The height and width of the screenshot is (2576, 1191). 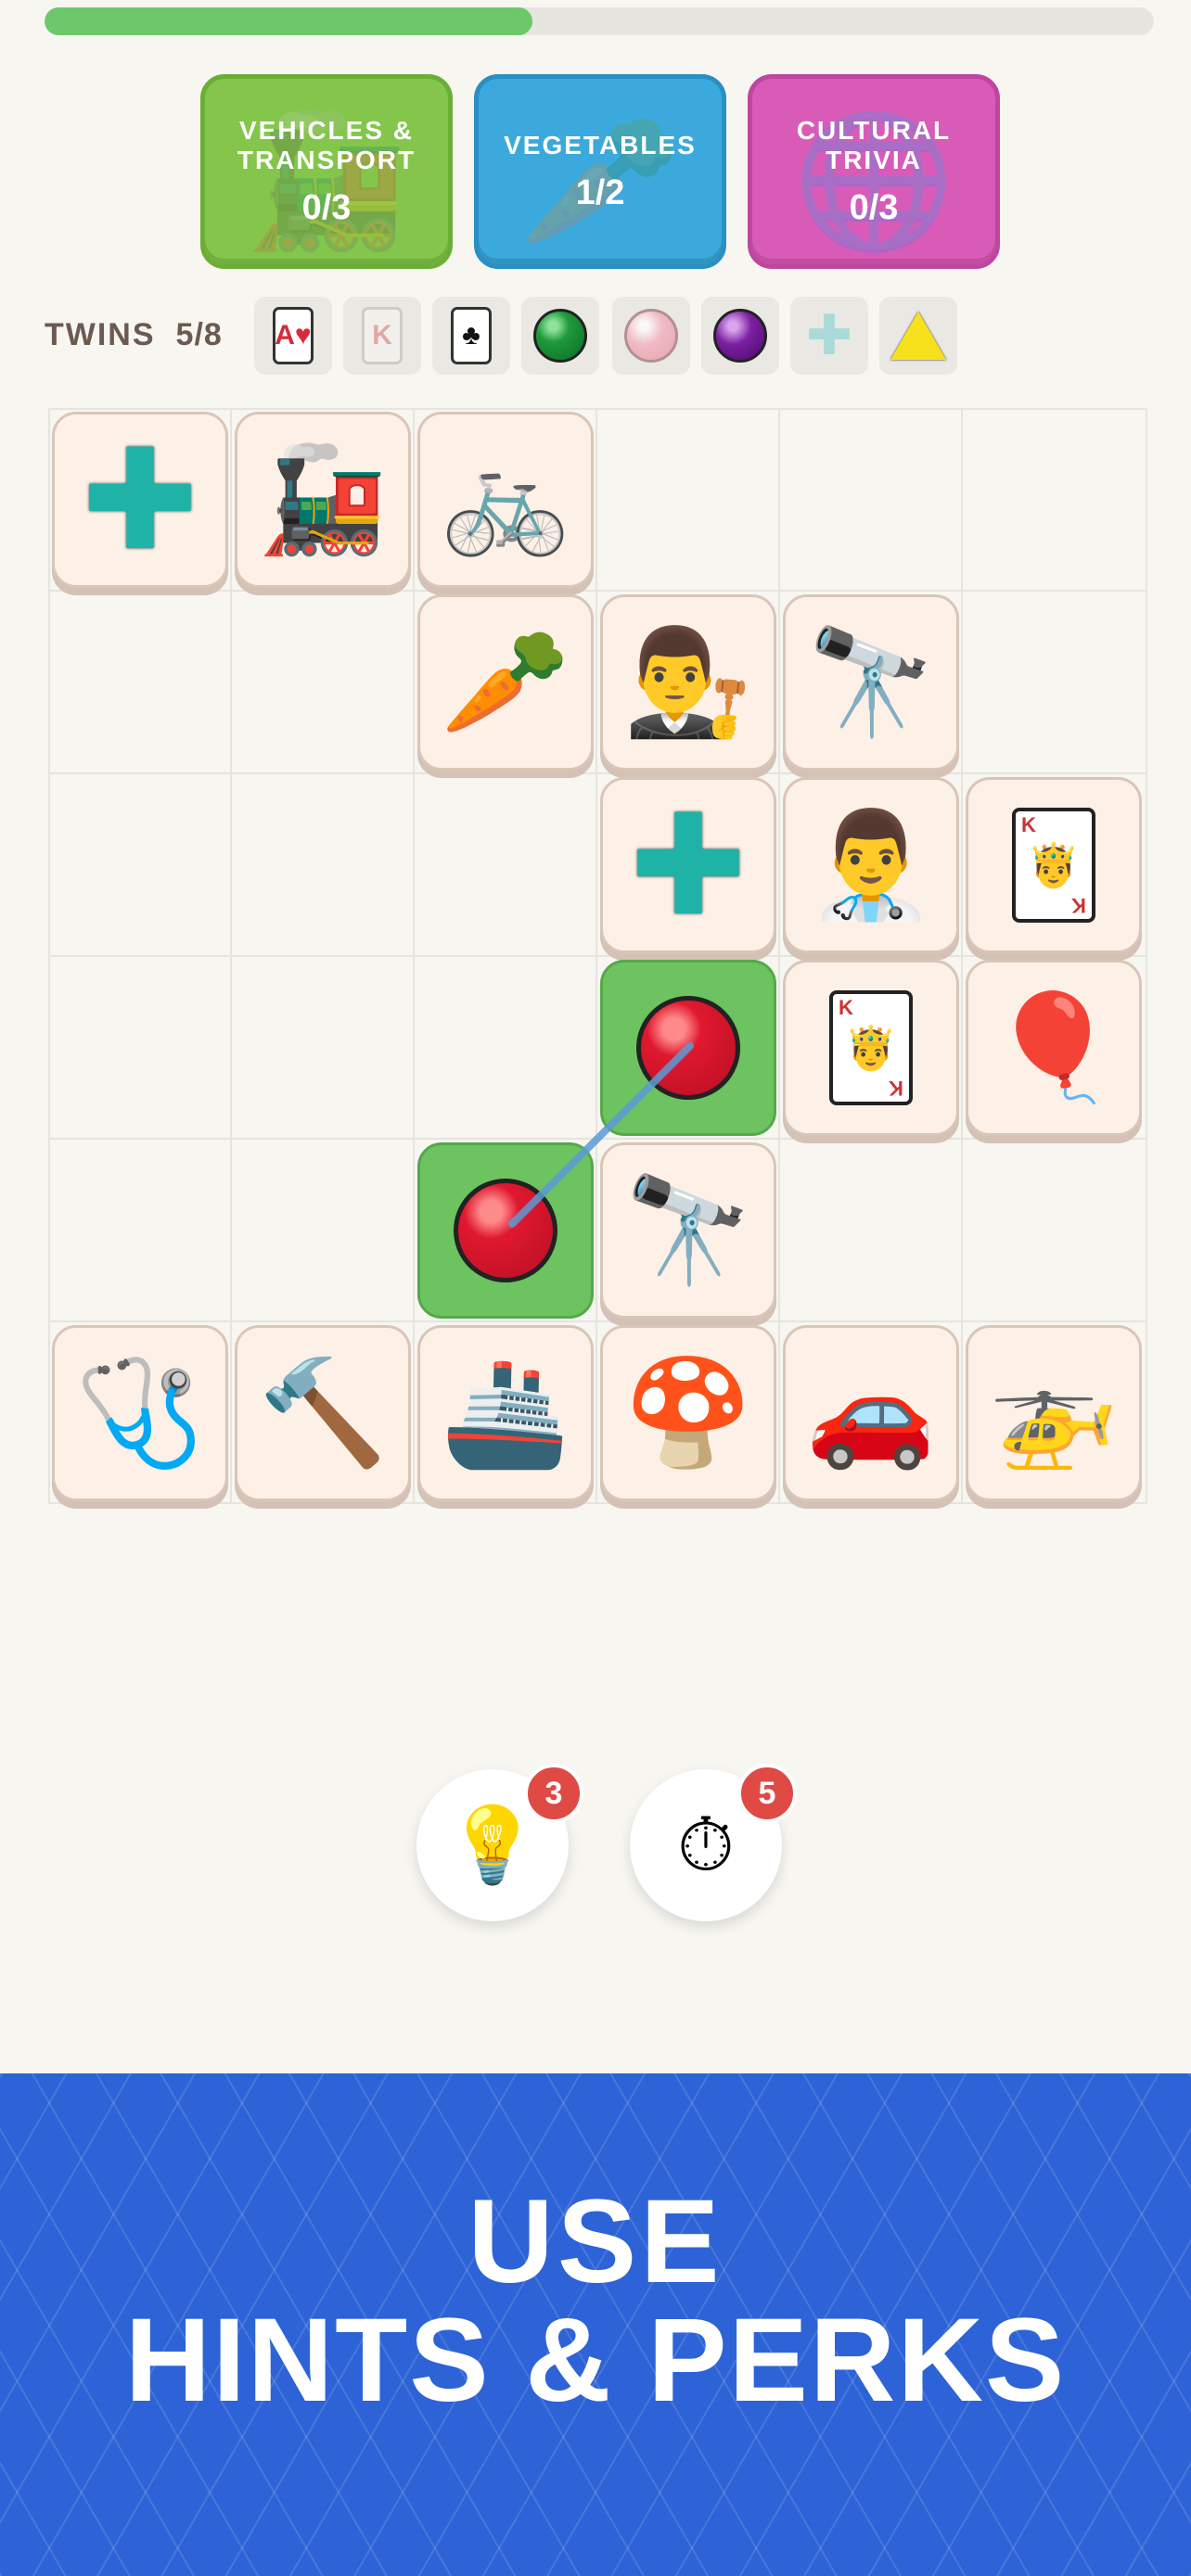 I want to click on twin-slot-3: ♣, so click(x=471, y=336).